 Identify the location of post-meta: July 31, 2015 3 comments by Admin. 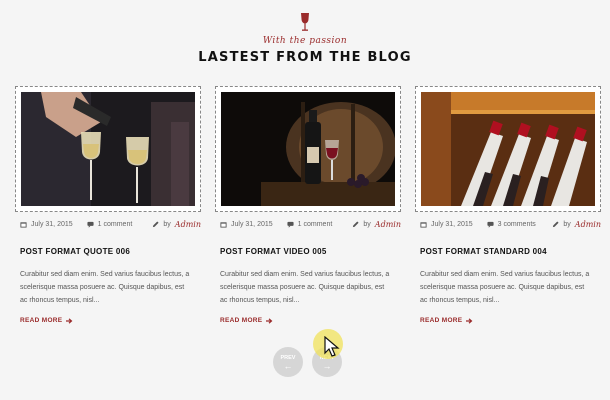
(508, 224).